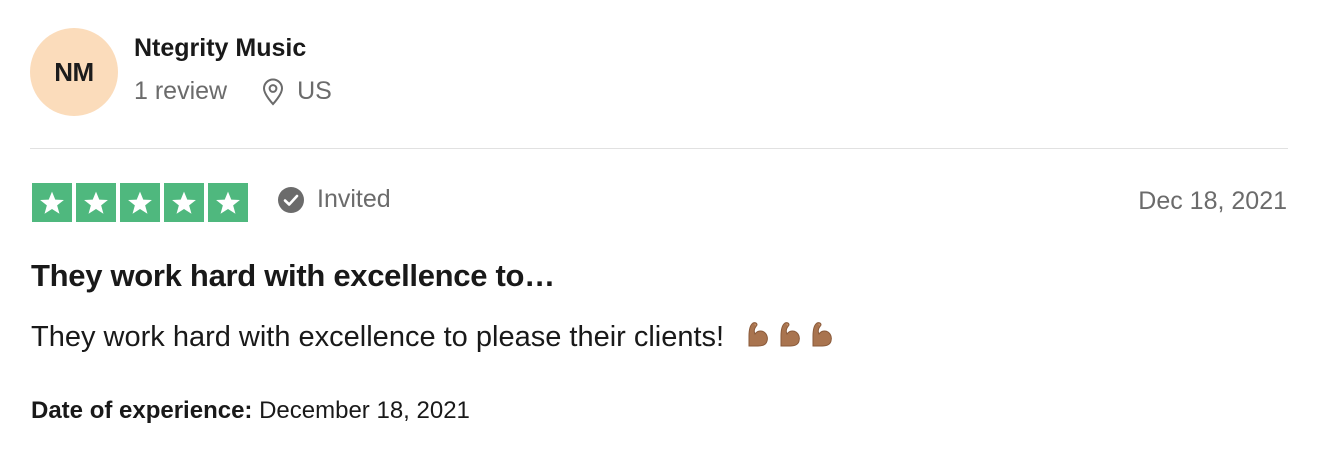 The height and width of the screenshot is (460, 1318). I want to click on emoji-group, so click(789, 338).